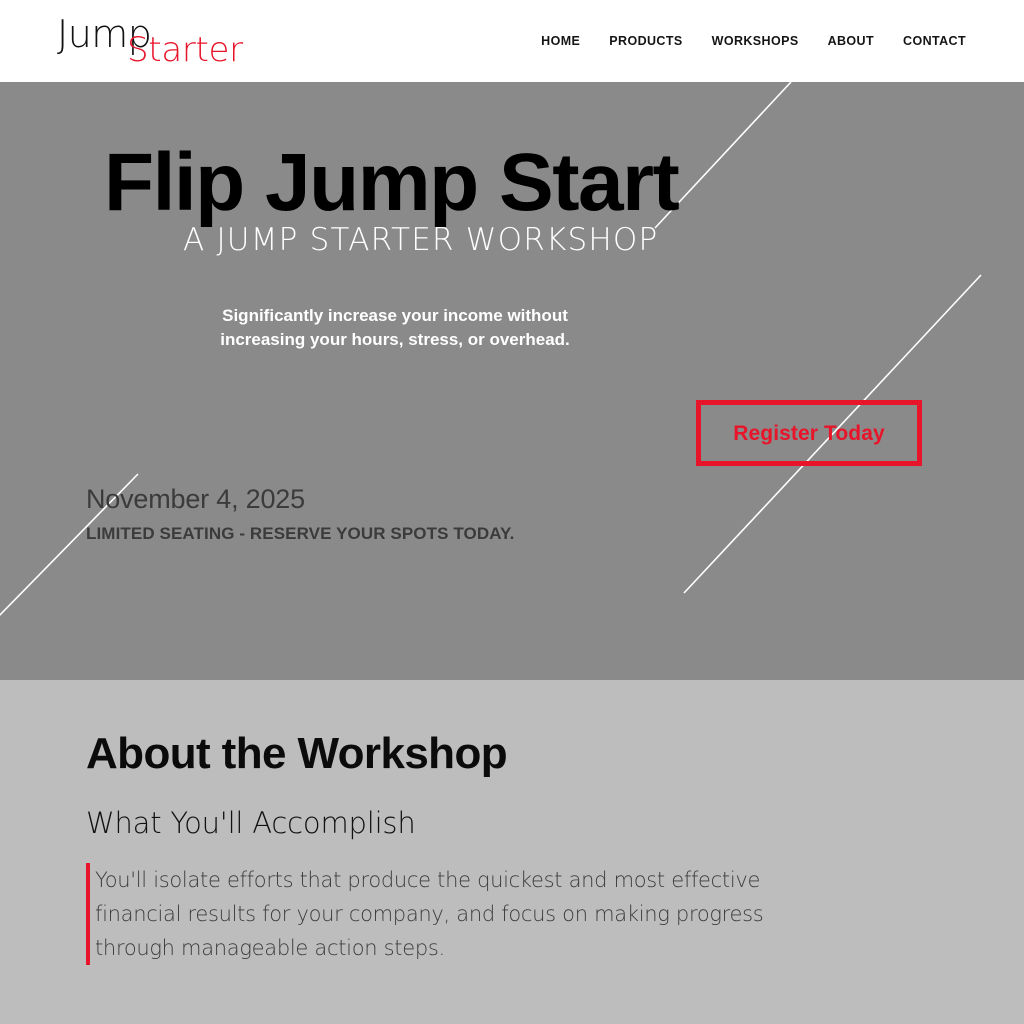  What do you see at coordinates (809, 433) in the screenshot?
I see `register-today-button: Register Today` at bounding box center [809, 433].